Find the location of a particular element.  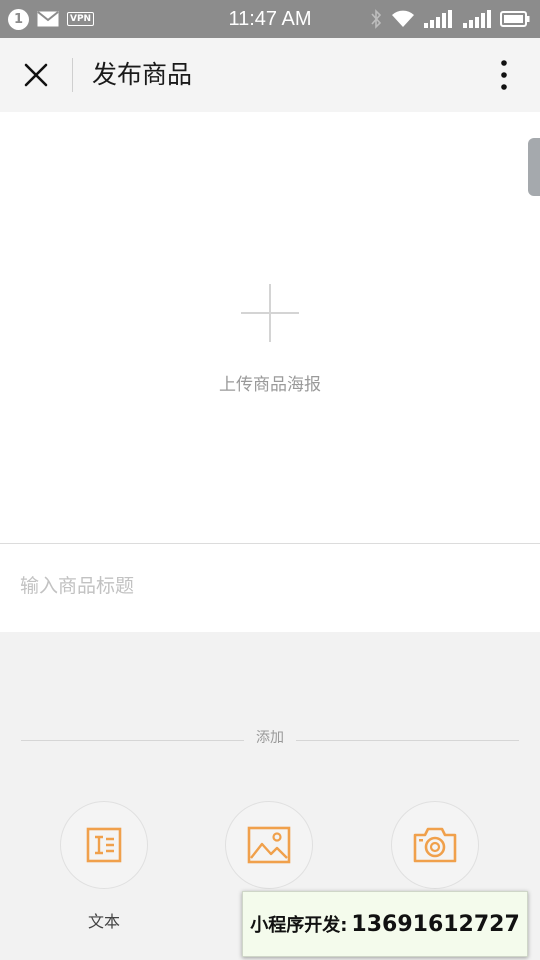

title-input-row is located at coordinates (270, 588).